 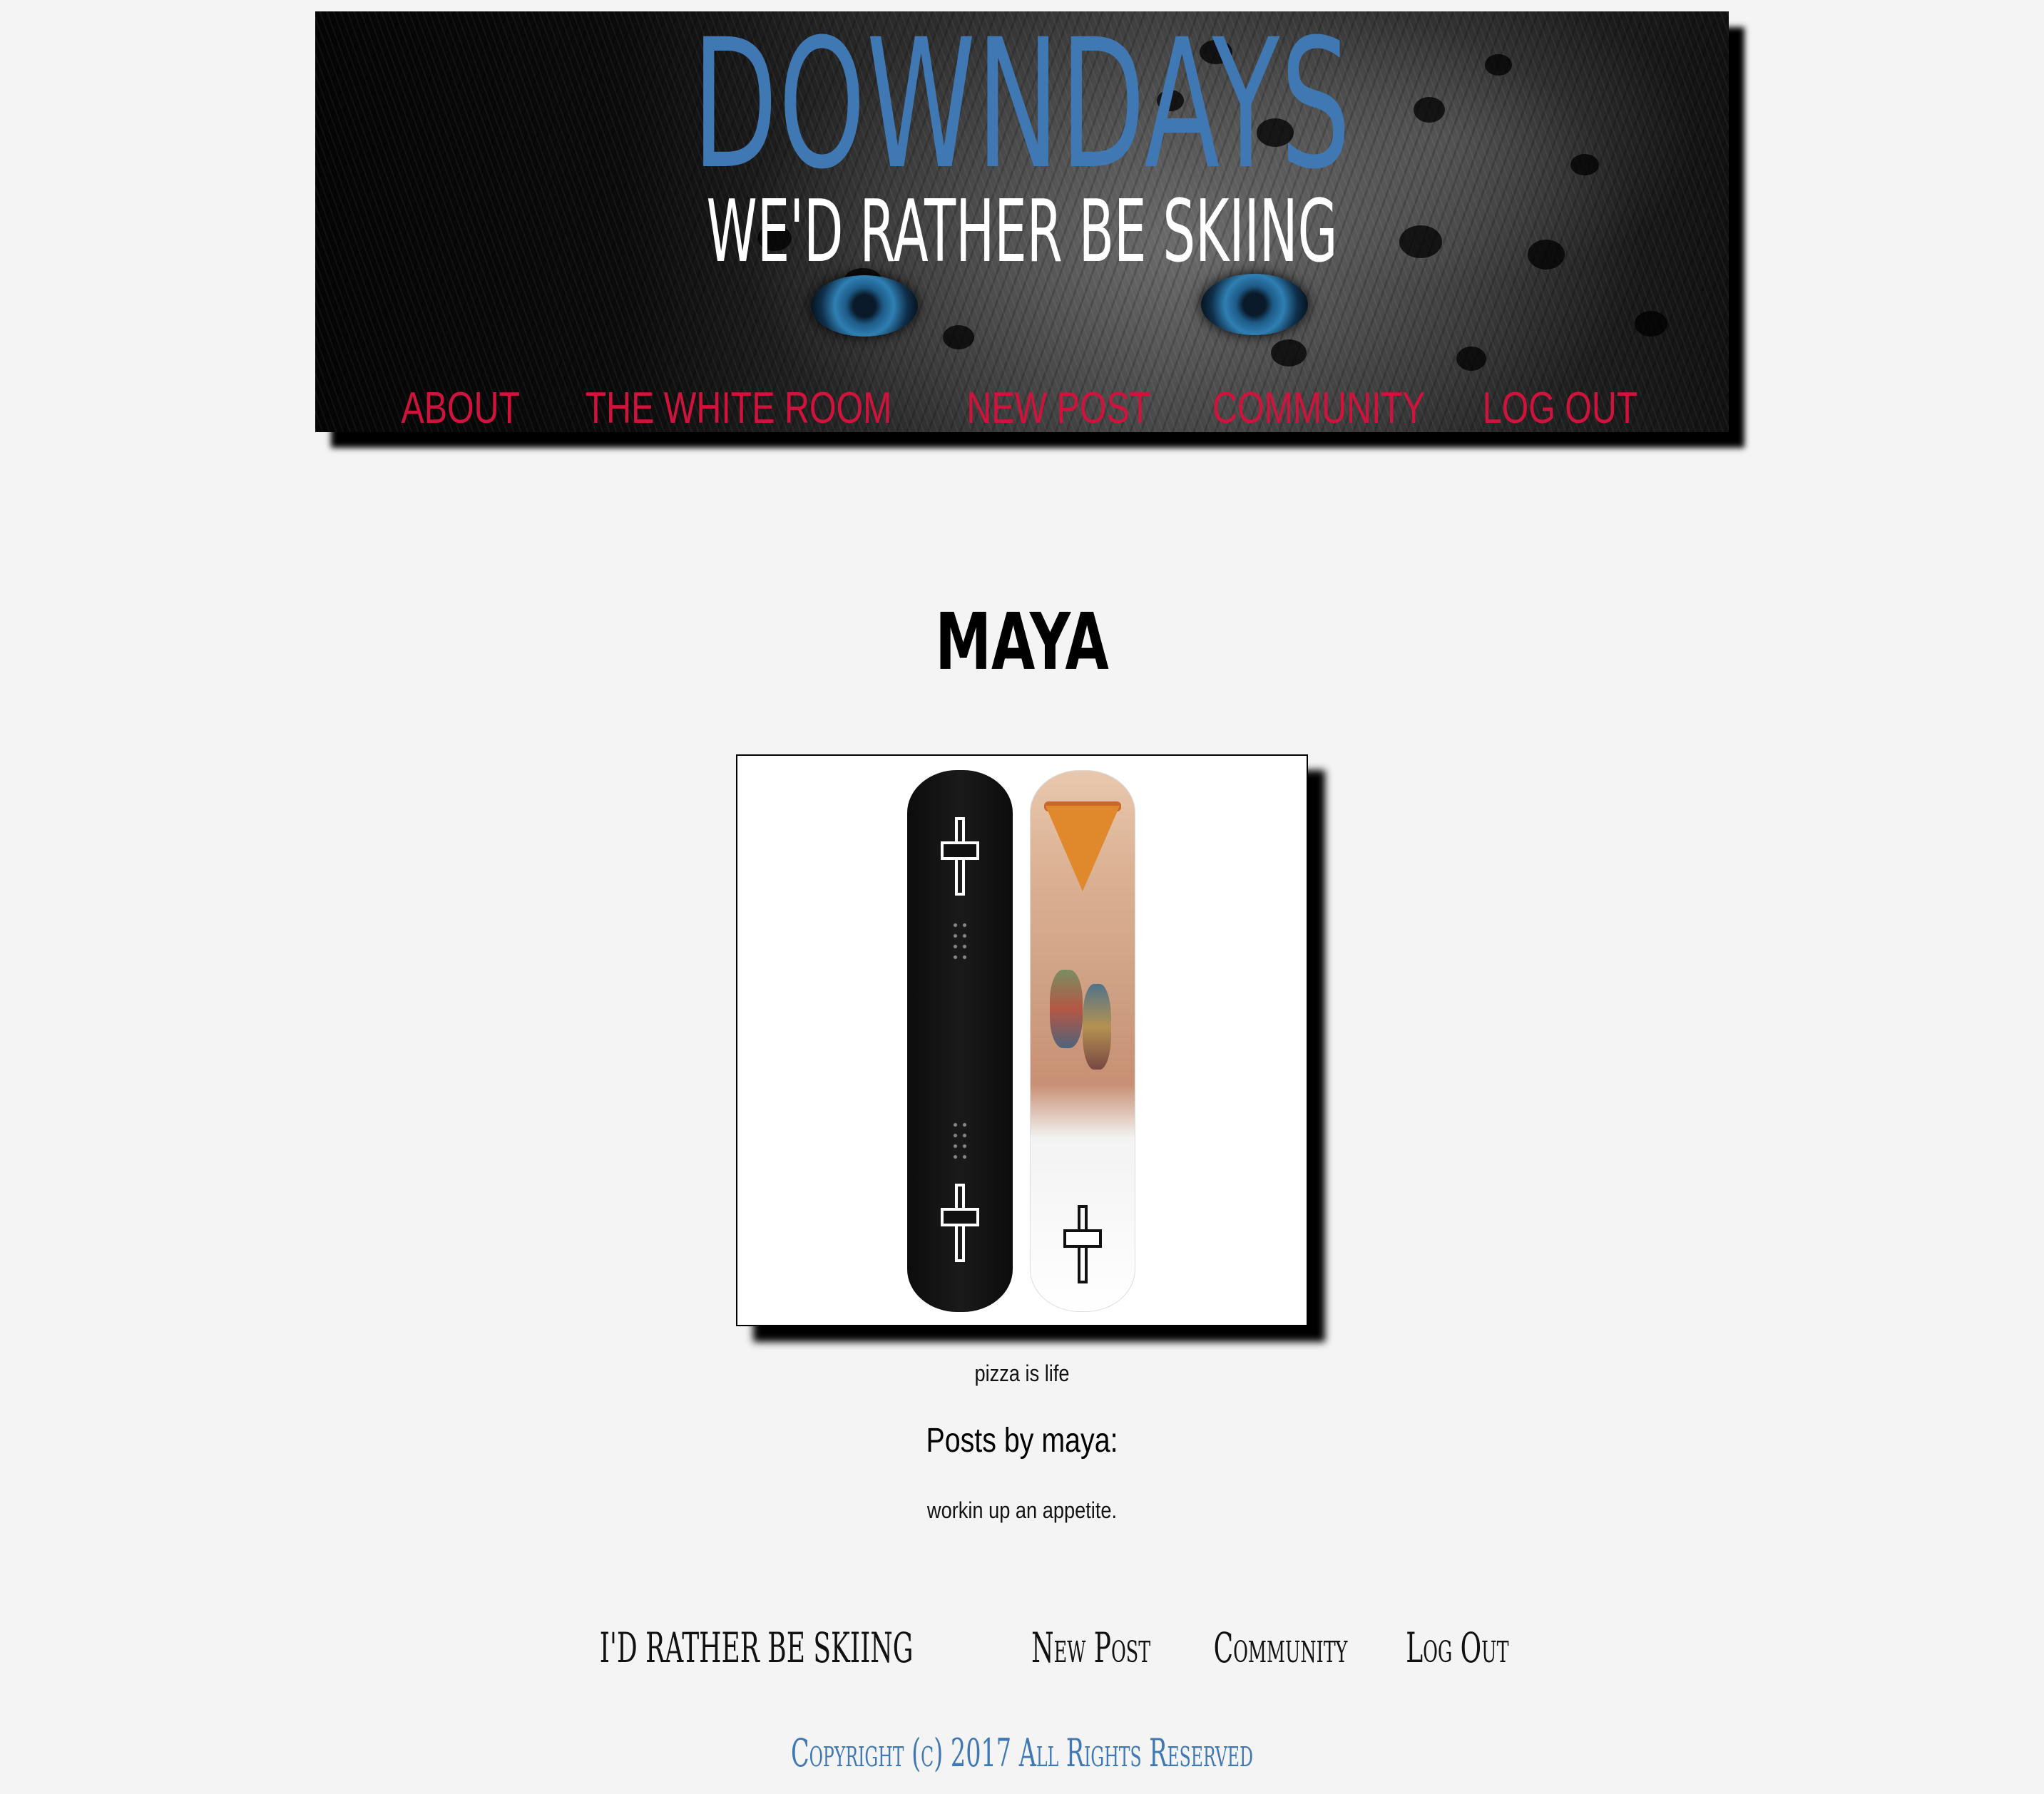 I want to click on site-title: DOWNDAYS, so click(x=1022, y=105).